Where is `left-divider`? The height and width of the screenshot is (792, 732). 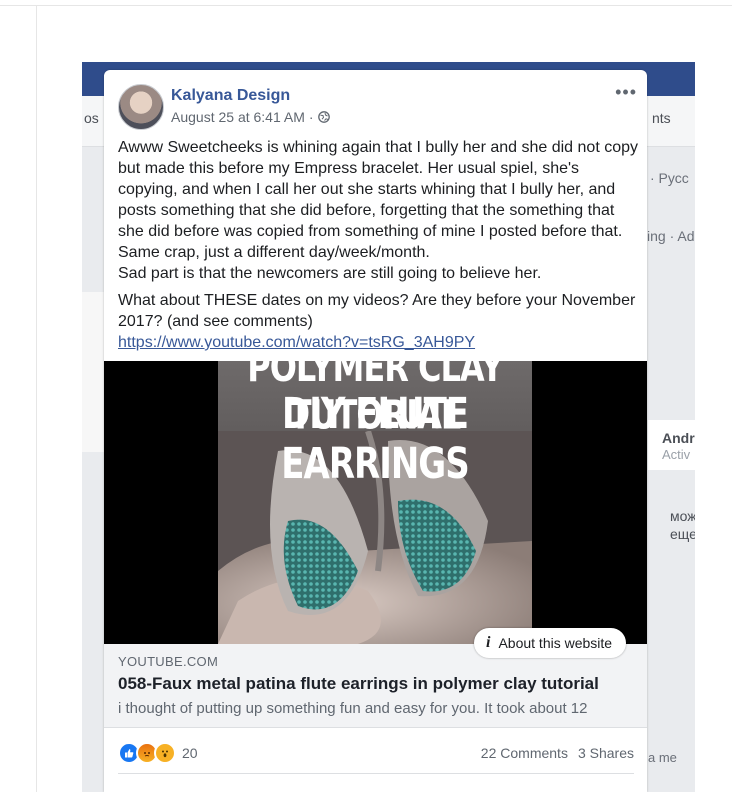 left-divider is located at coordinates (36, 398).